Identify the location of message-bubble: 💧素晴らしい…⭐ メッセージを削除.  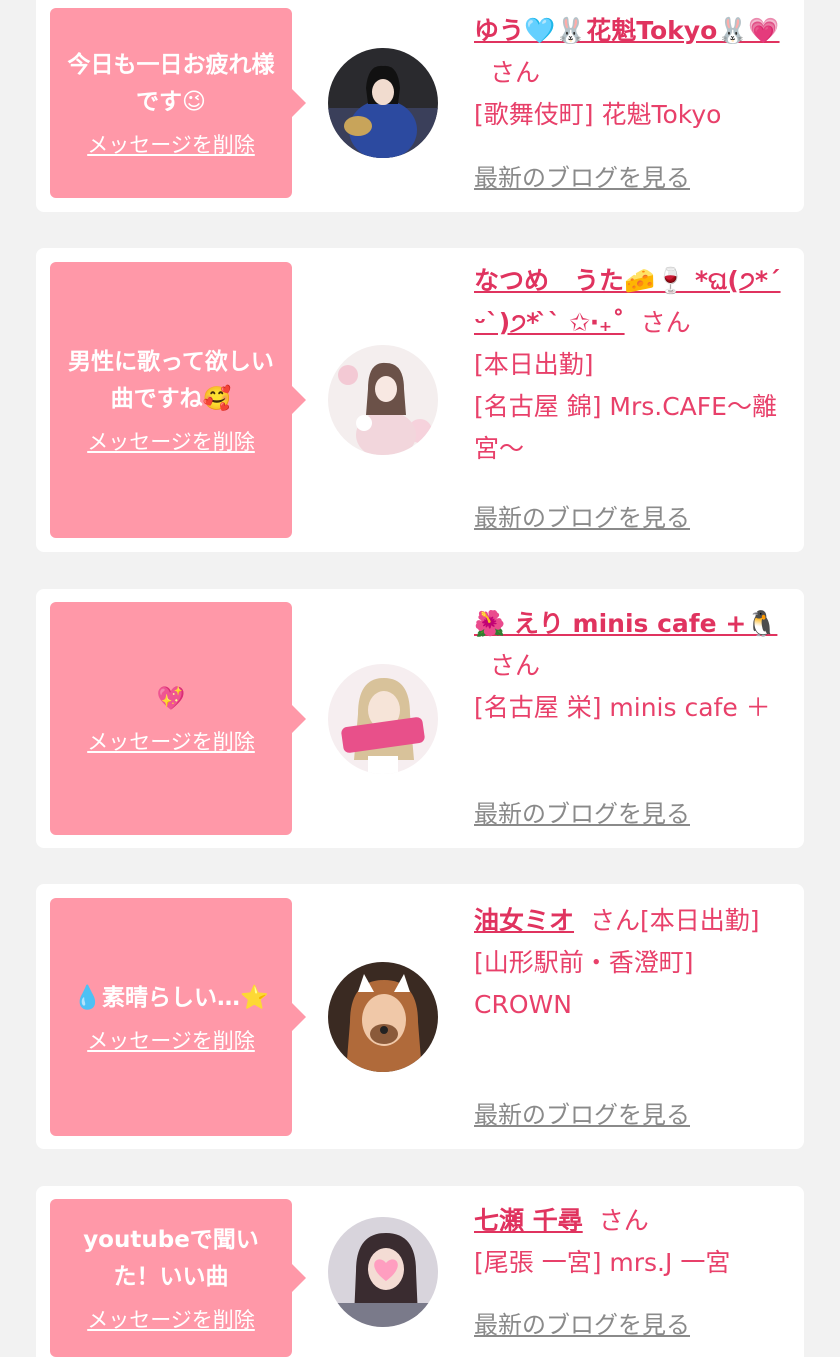
(178, 1017).